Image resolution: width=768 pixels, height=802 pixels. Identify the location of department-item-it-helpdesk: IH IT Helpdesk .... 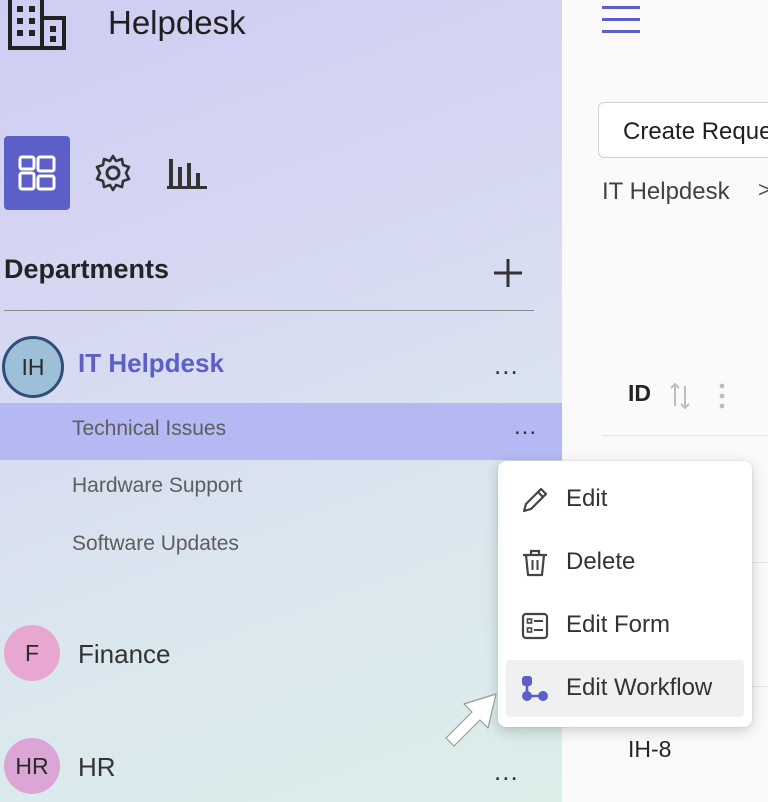
(281, 365).